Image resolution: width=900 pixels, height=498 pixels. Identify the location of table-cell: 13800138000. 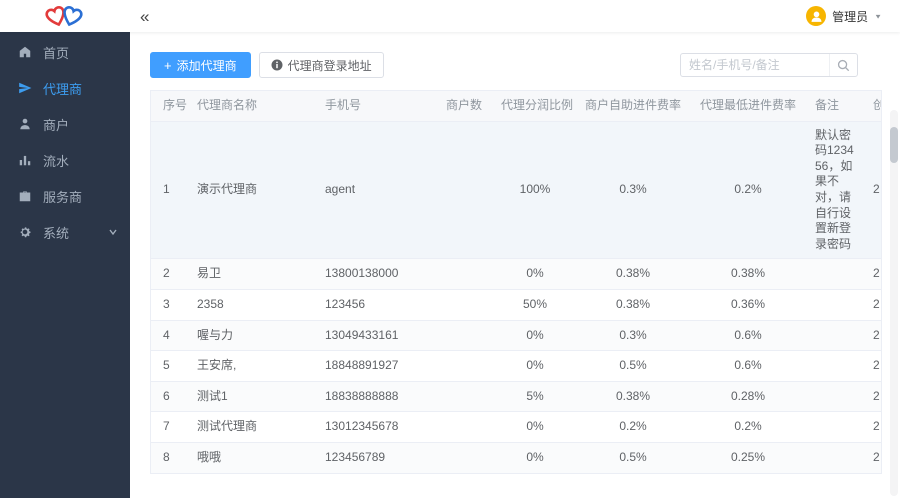
(376, 274).